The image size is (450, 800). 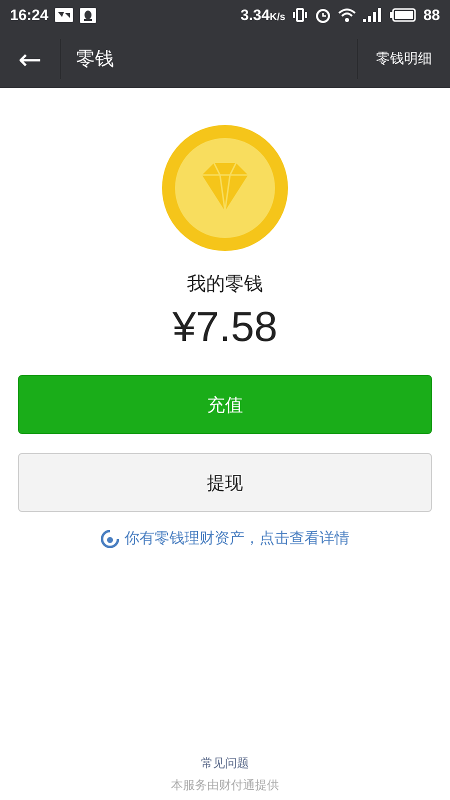 What do you see at coordinates (323, 15) in the screenshot?
I see `alarm-icon` at bounding box center [323, 15].